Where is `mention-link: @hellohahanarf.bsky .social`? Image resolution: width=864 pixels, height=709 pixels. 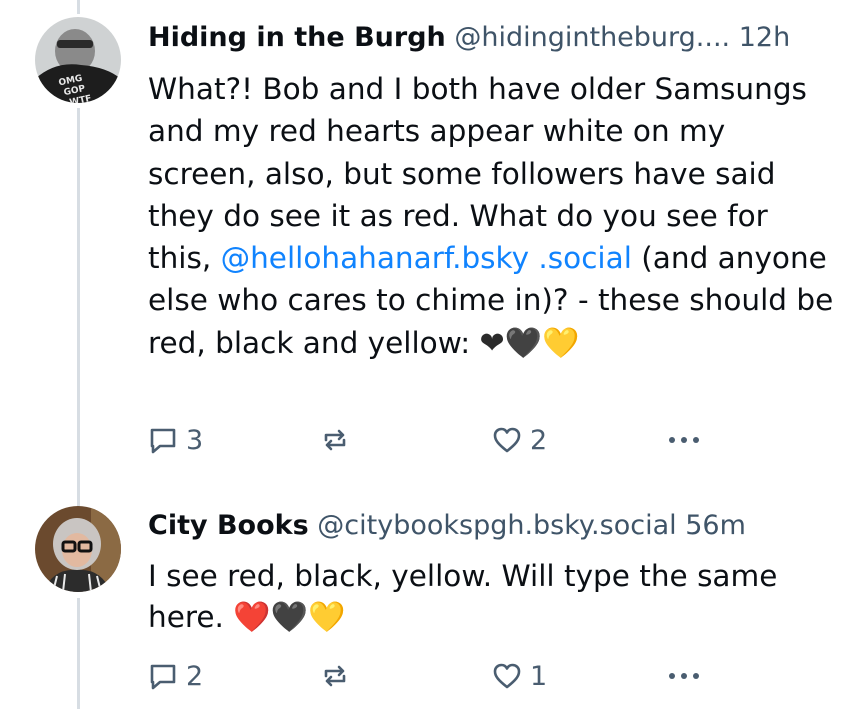 mention-link: @hellohahanarf.bsky .social is located at coordinates (426, 258).